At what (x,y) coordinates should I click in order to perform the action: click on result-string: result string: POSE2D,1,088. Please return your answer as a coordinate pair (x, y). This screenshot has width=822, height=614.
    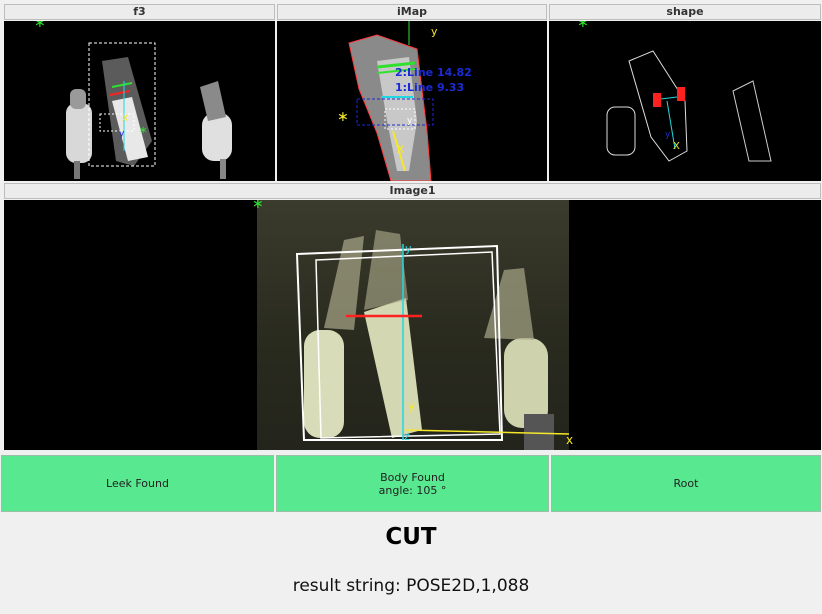
    Looking at the image, I should click on (411, 586).